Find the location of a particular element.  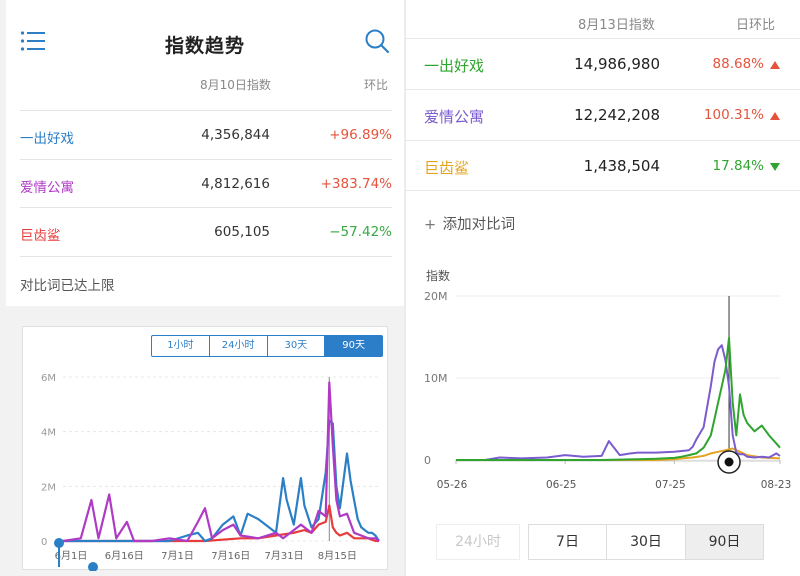

list-item: 巨齿鲨 605,105 −57.42% is located at coordinates (206, 231).